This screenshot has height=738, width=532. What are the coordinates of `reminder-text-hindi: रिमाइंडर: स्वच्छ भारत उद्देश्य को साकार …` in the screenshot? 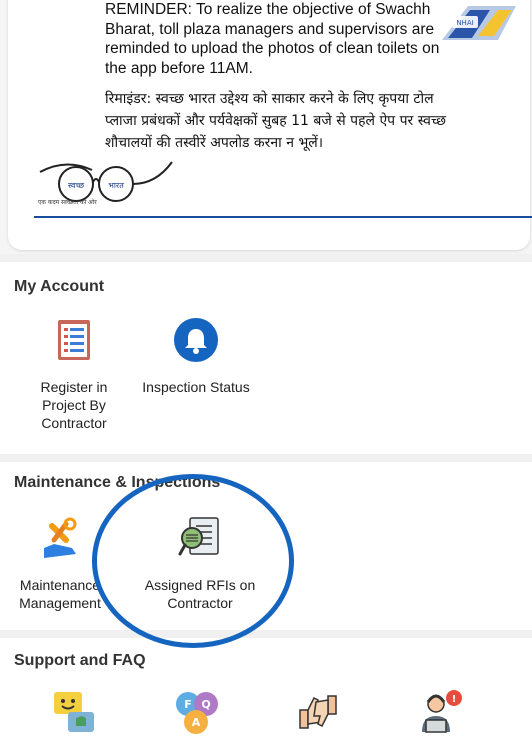 It's located at (275, 121).